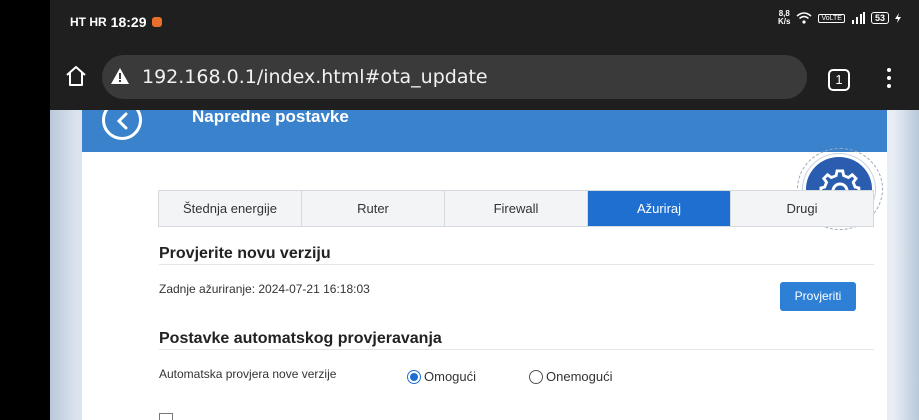  I want to click on check-version-heading: Provjerite novu verziju, so click(245, 253).